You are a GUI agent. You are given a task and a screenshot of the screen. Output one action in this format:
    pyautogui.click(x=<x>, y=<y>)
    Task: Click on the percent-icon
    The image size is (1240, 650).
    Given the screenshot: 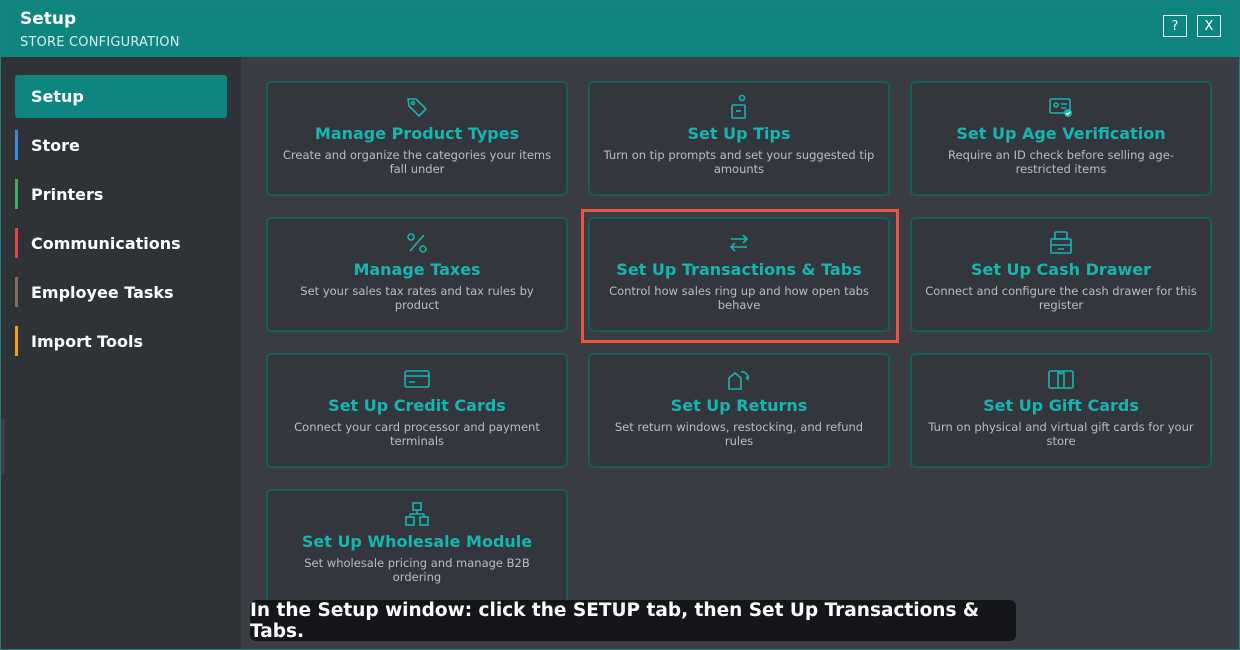 What is the action you would take?
    pyautogui.click(x=417, y=243)
    